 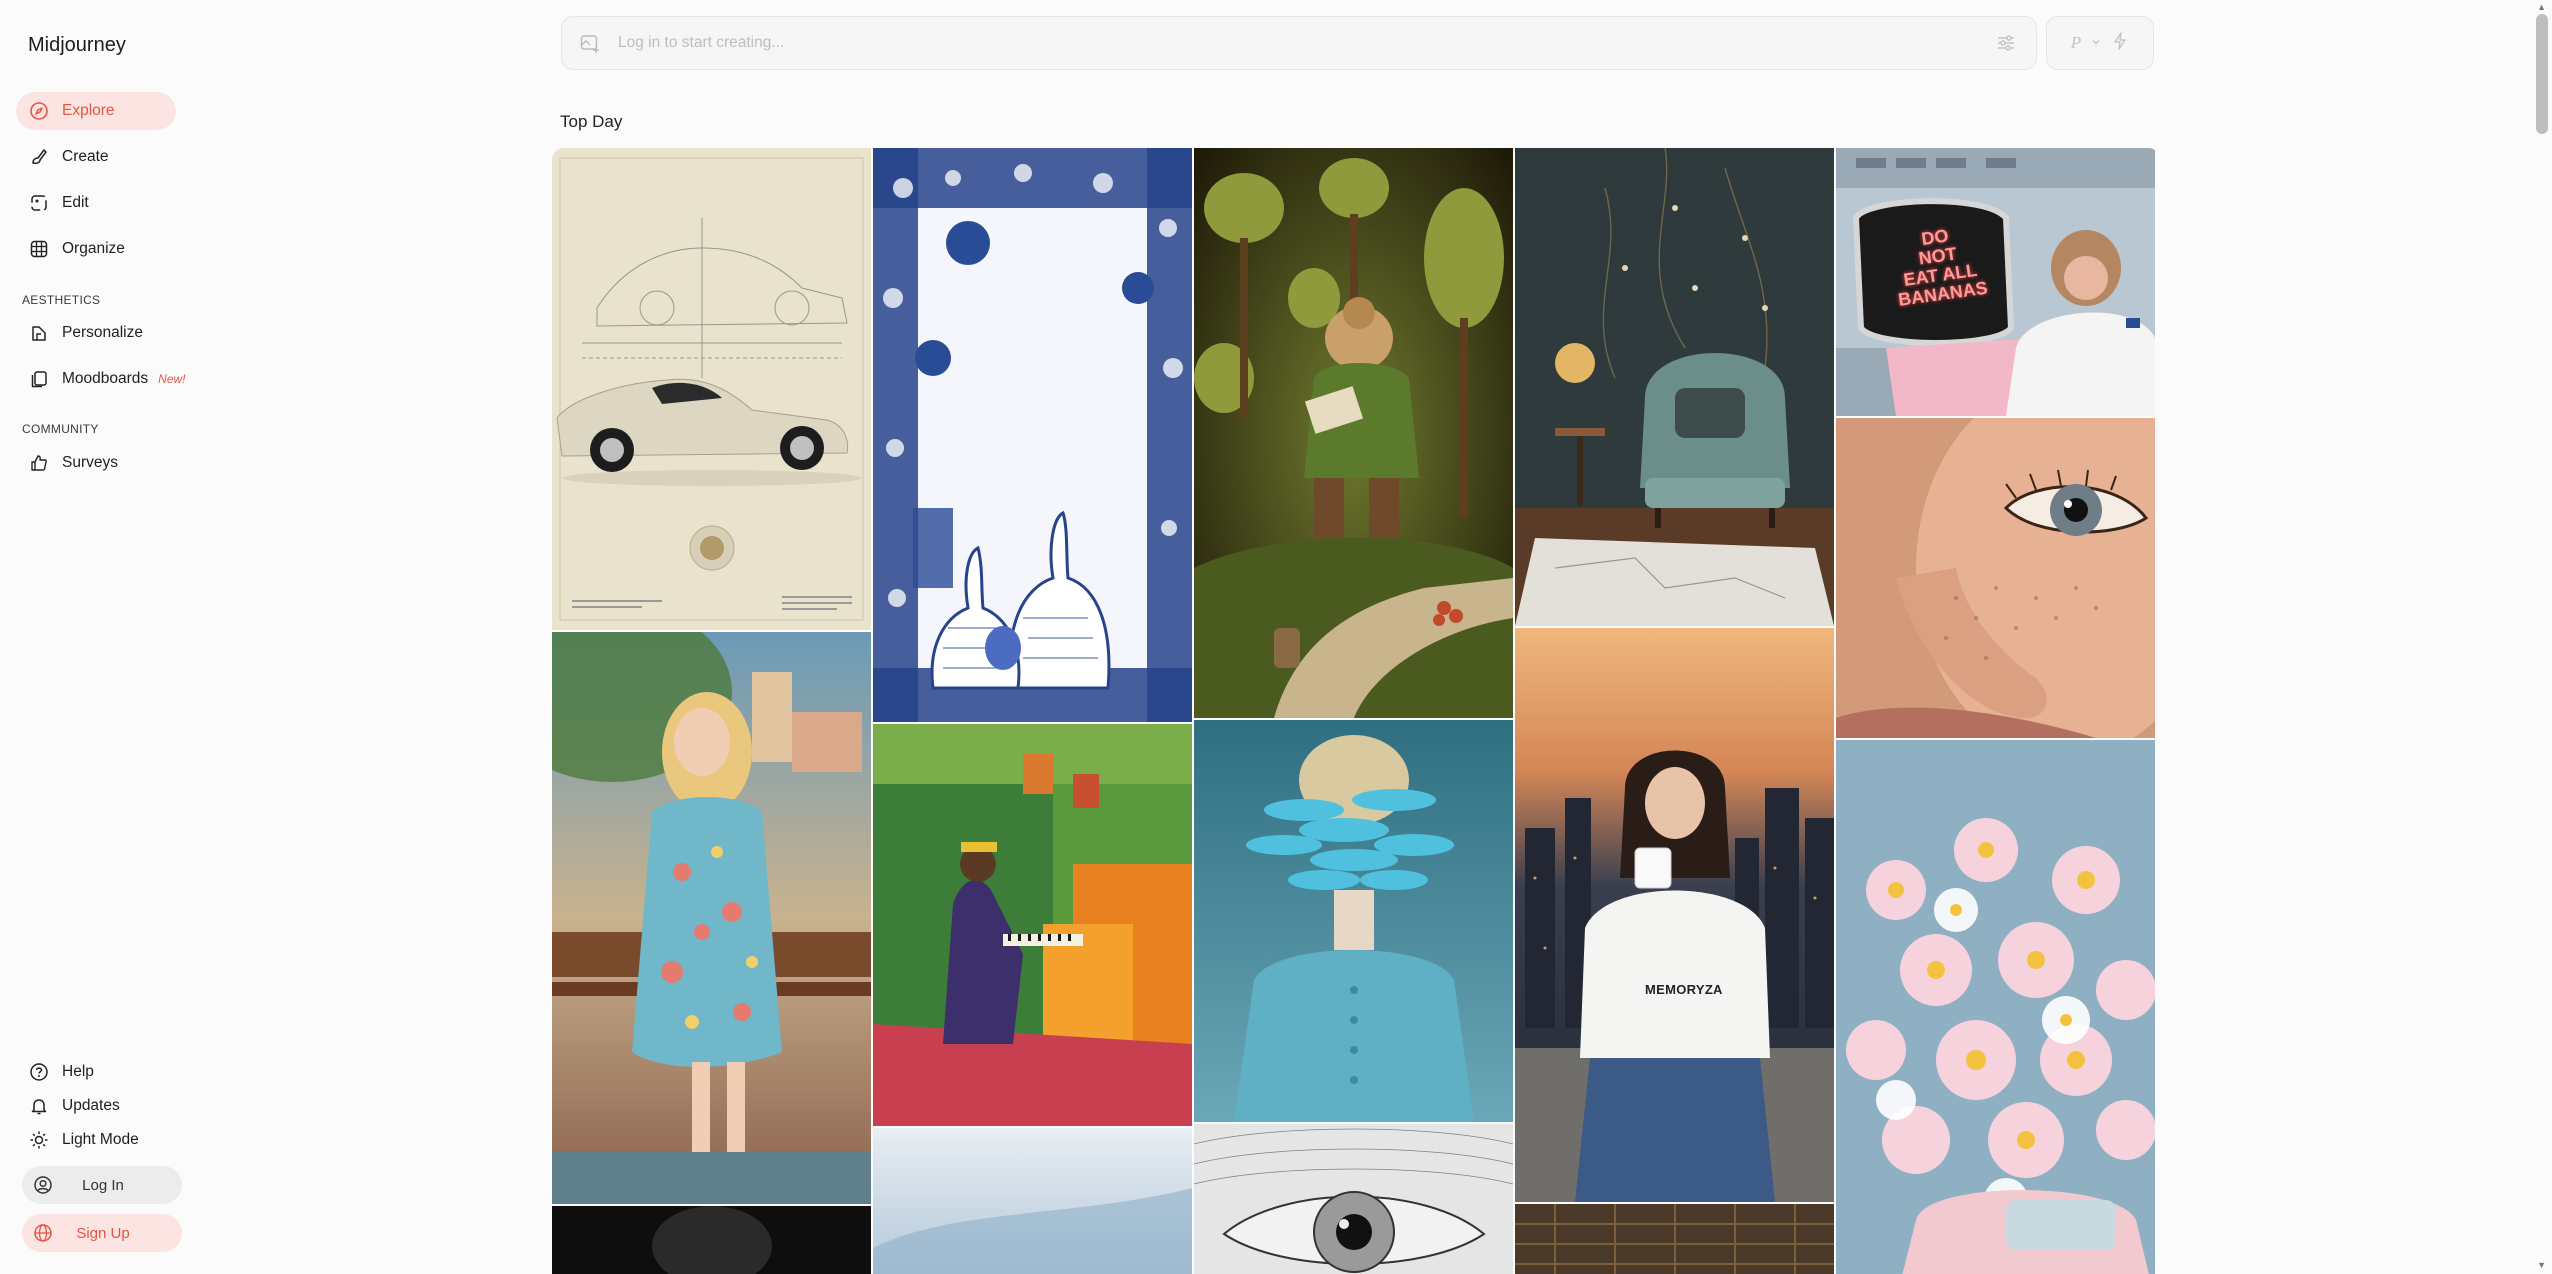 I want to click on nav-edit: Edit, so click(x=96, y=203).